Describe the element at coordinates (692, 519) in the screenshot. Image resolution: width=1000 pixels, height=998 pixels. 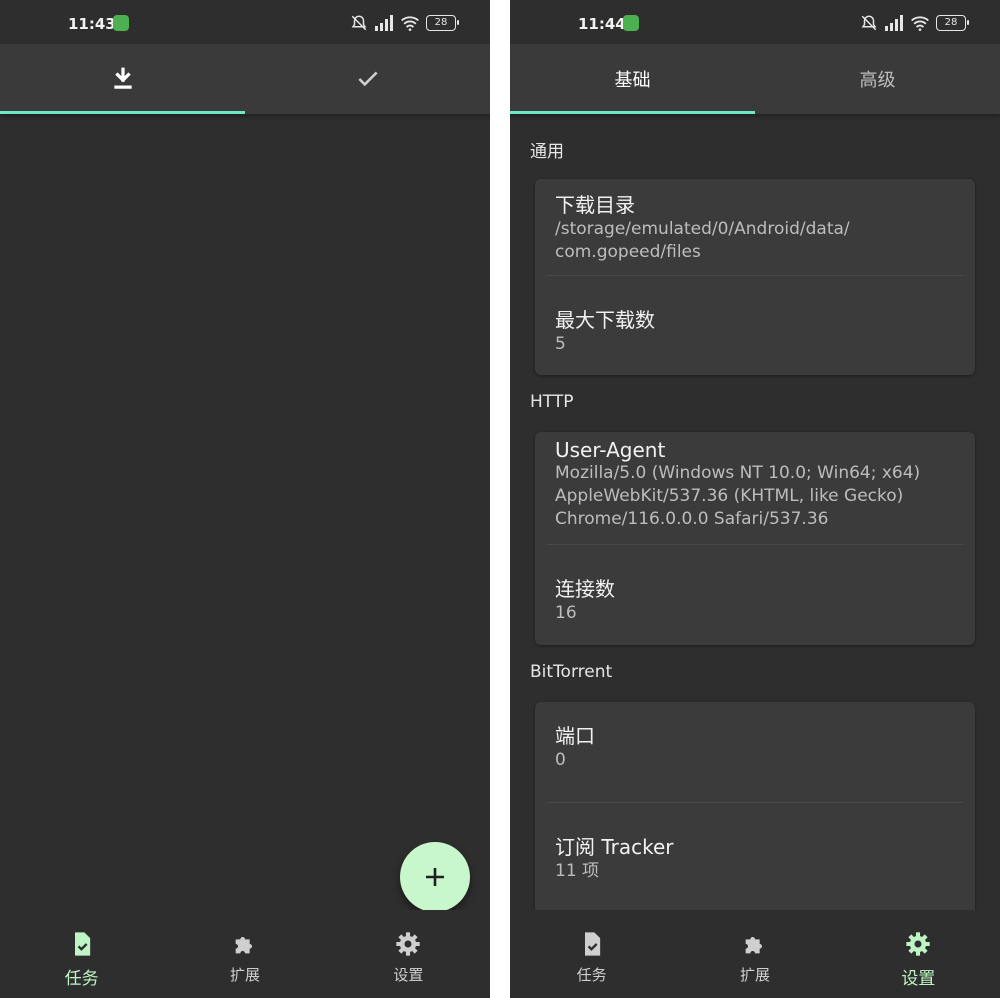
I see `setting-value-line: Chrome/116.0.0.0 Safari/537.36` at that location.